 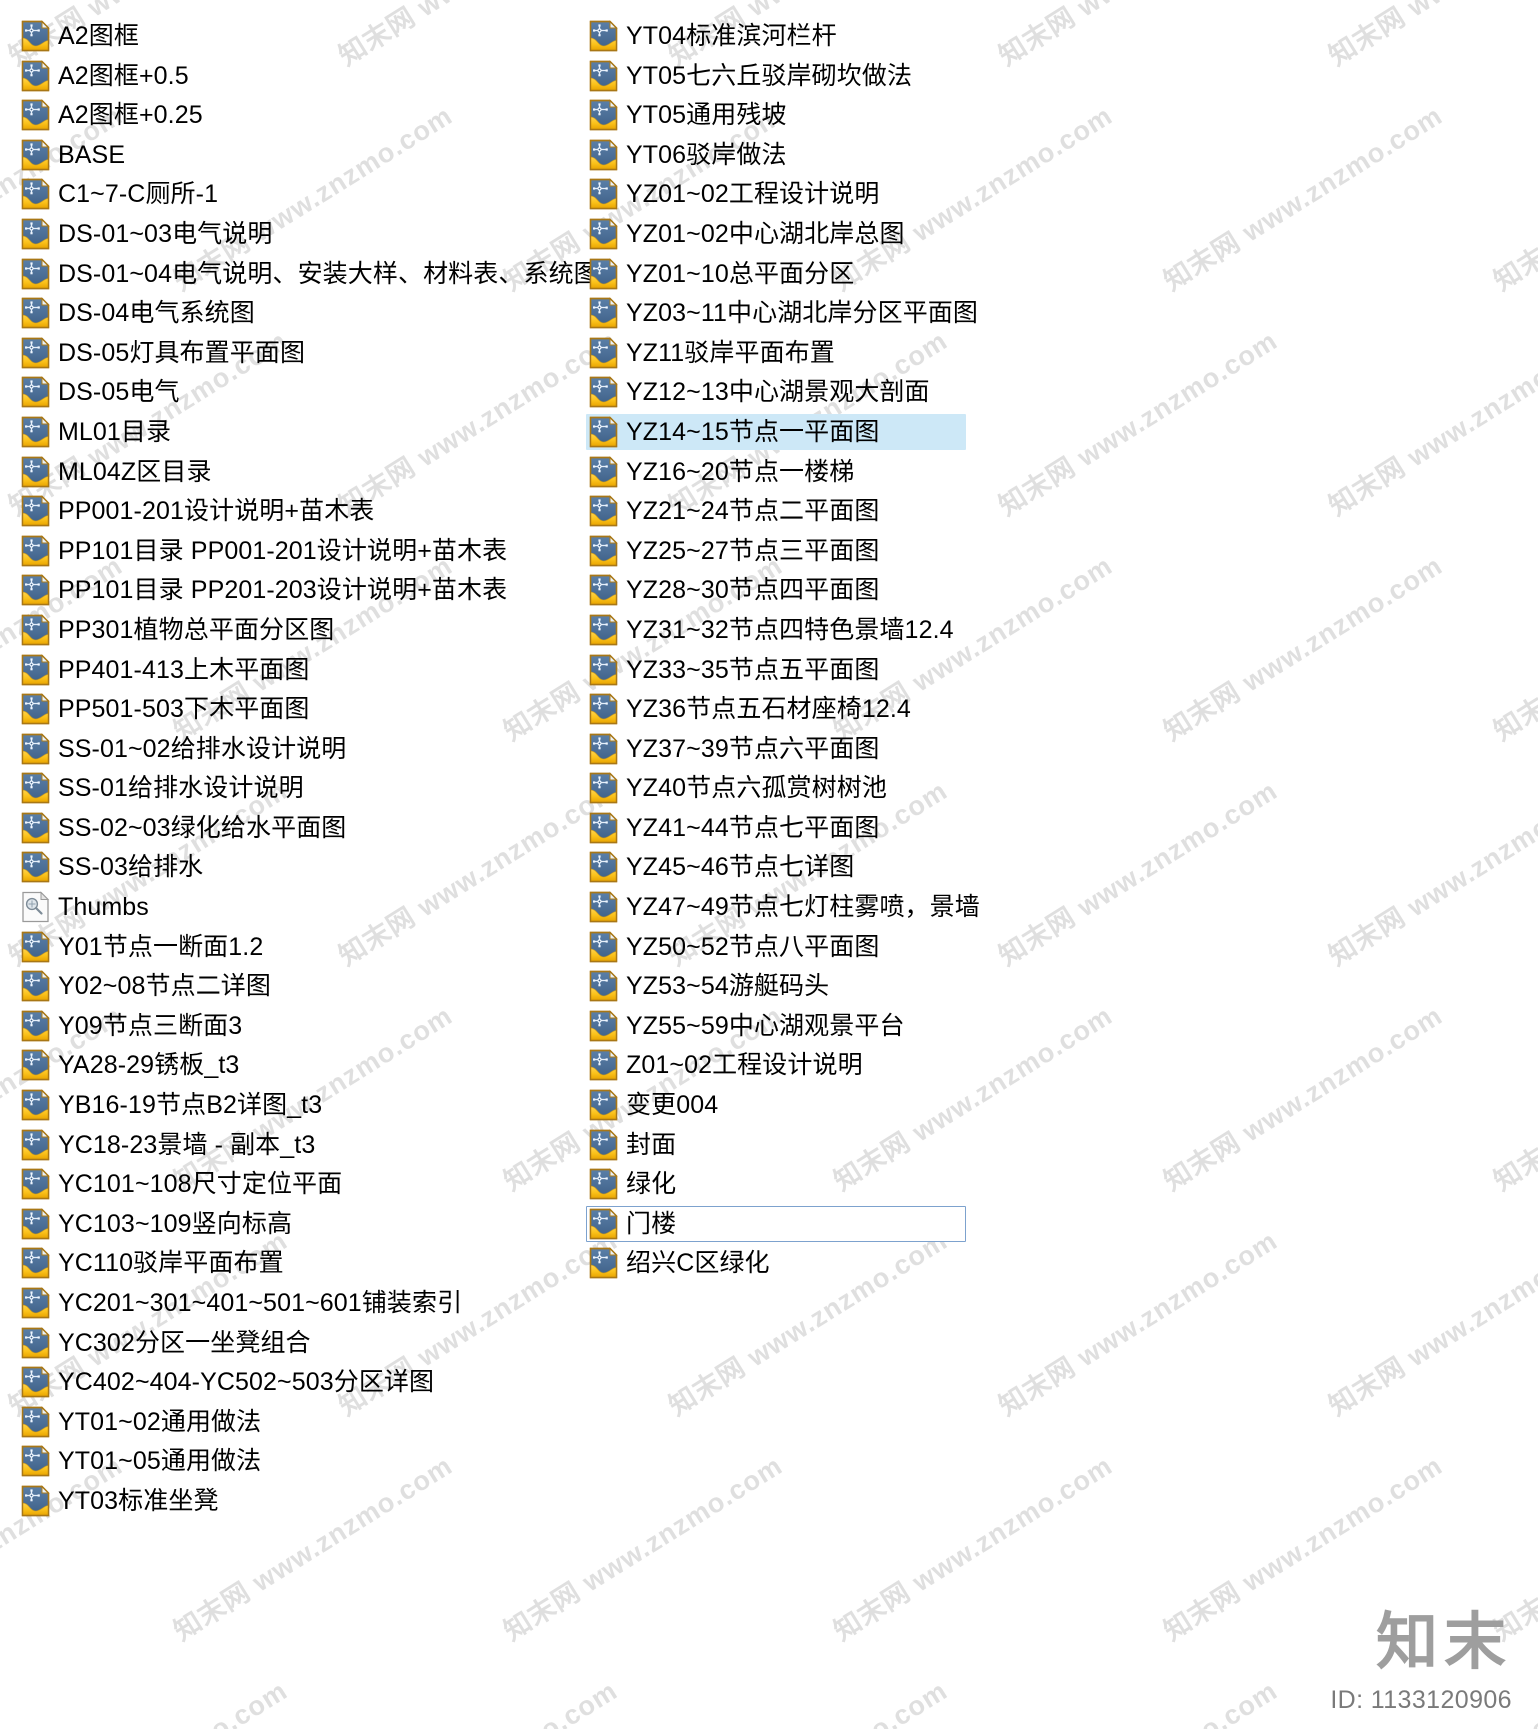 What do you see at coordinates (735, 947) in the screenshot?
I see `file-list-item: YZ50~52节点八平面图` at bounding box center [735, 947].